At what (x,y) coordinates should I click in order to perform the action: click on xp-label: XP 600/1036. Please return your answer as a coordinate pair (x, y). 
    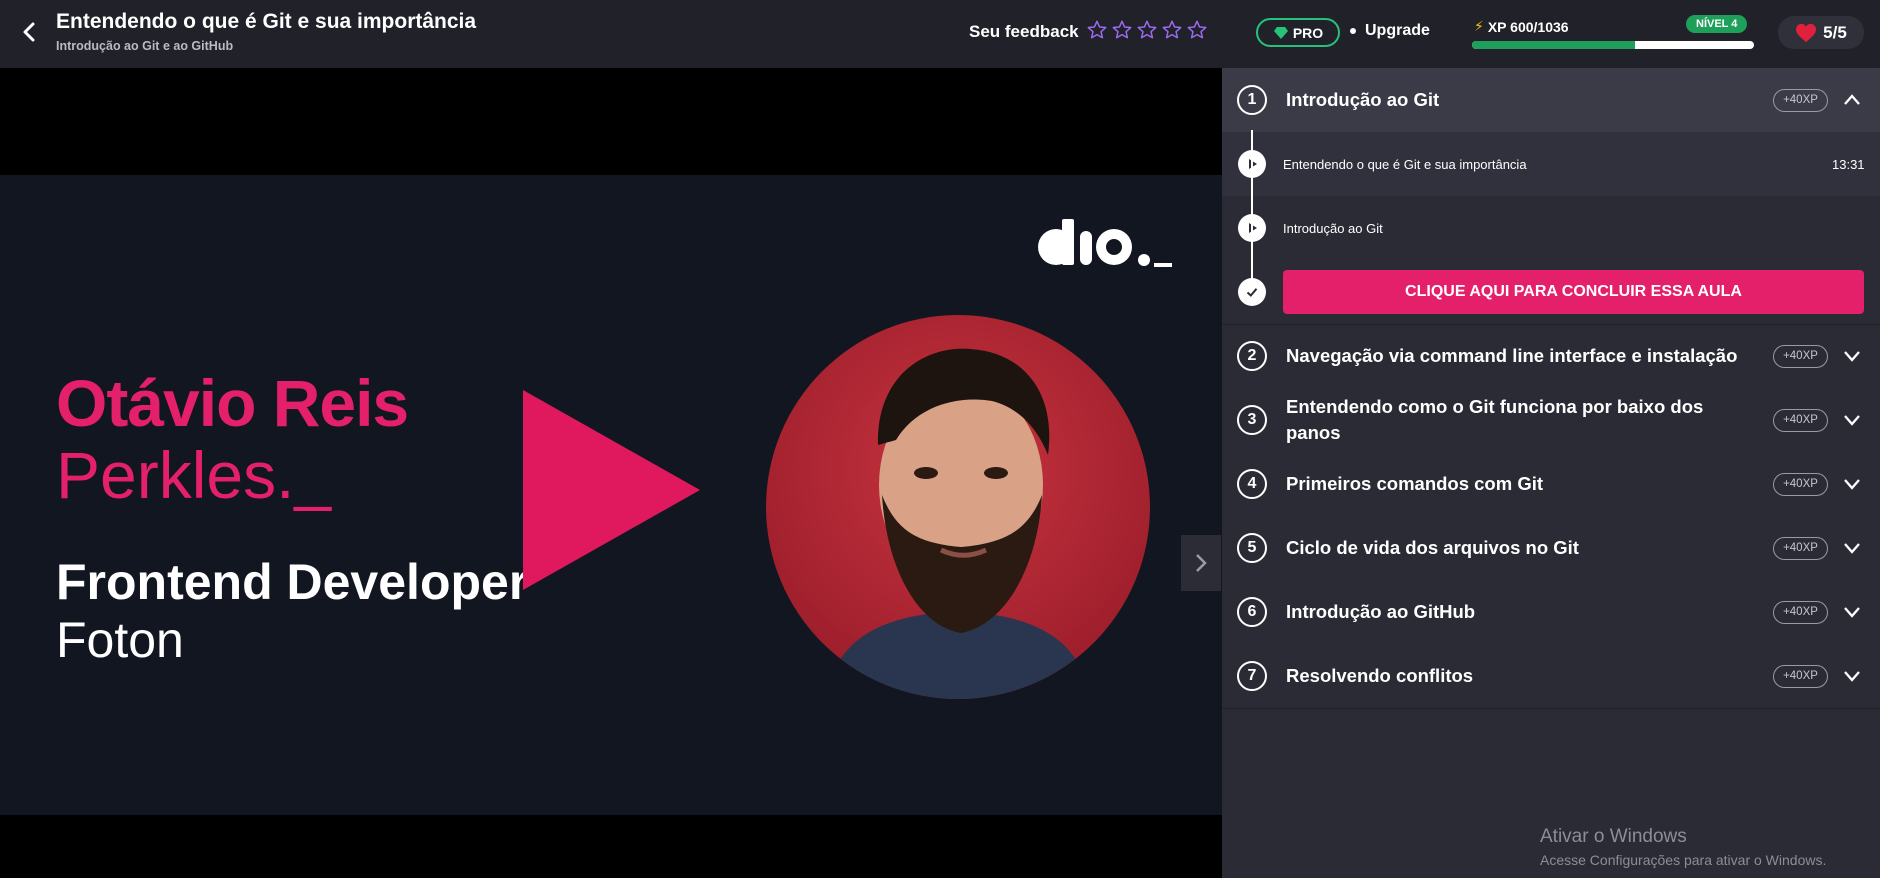
    Looking at the image, I should click on (1528, 26).